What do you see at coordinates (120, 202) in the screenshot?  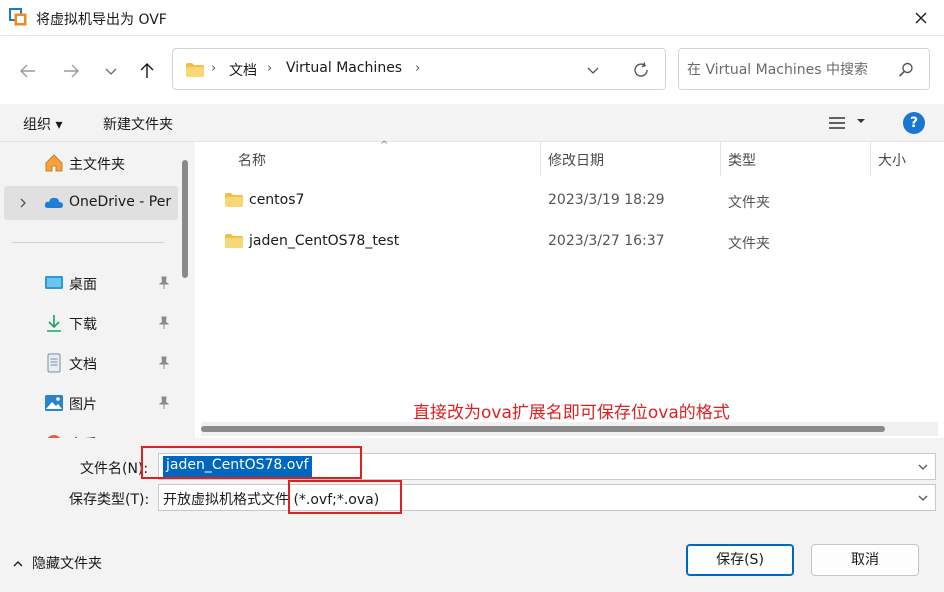 I see `sidebar-item-label: OneDrive - Per` at bounding box center [120, 202].